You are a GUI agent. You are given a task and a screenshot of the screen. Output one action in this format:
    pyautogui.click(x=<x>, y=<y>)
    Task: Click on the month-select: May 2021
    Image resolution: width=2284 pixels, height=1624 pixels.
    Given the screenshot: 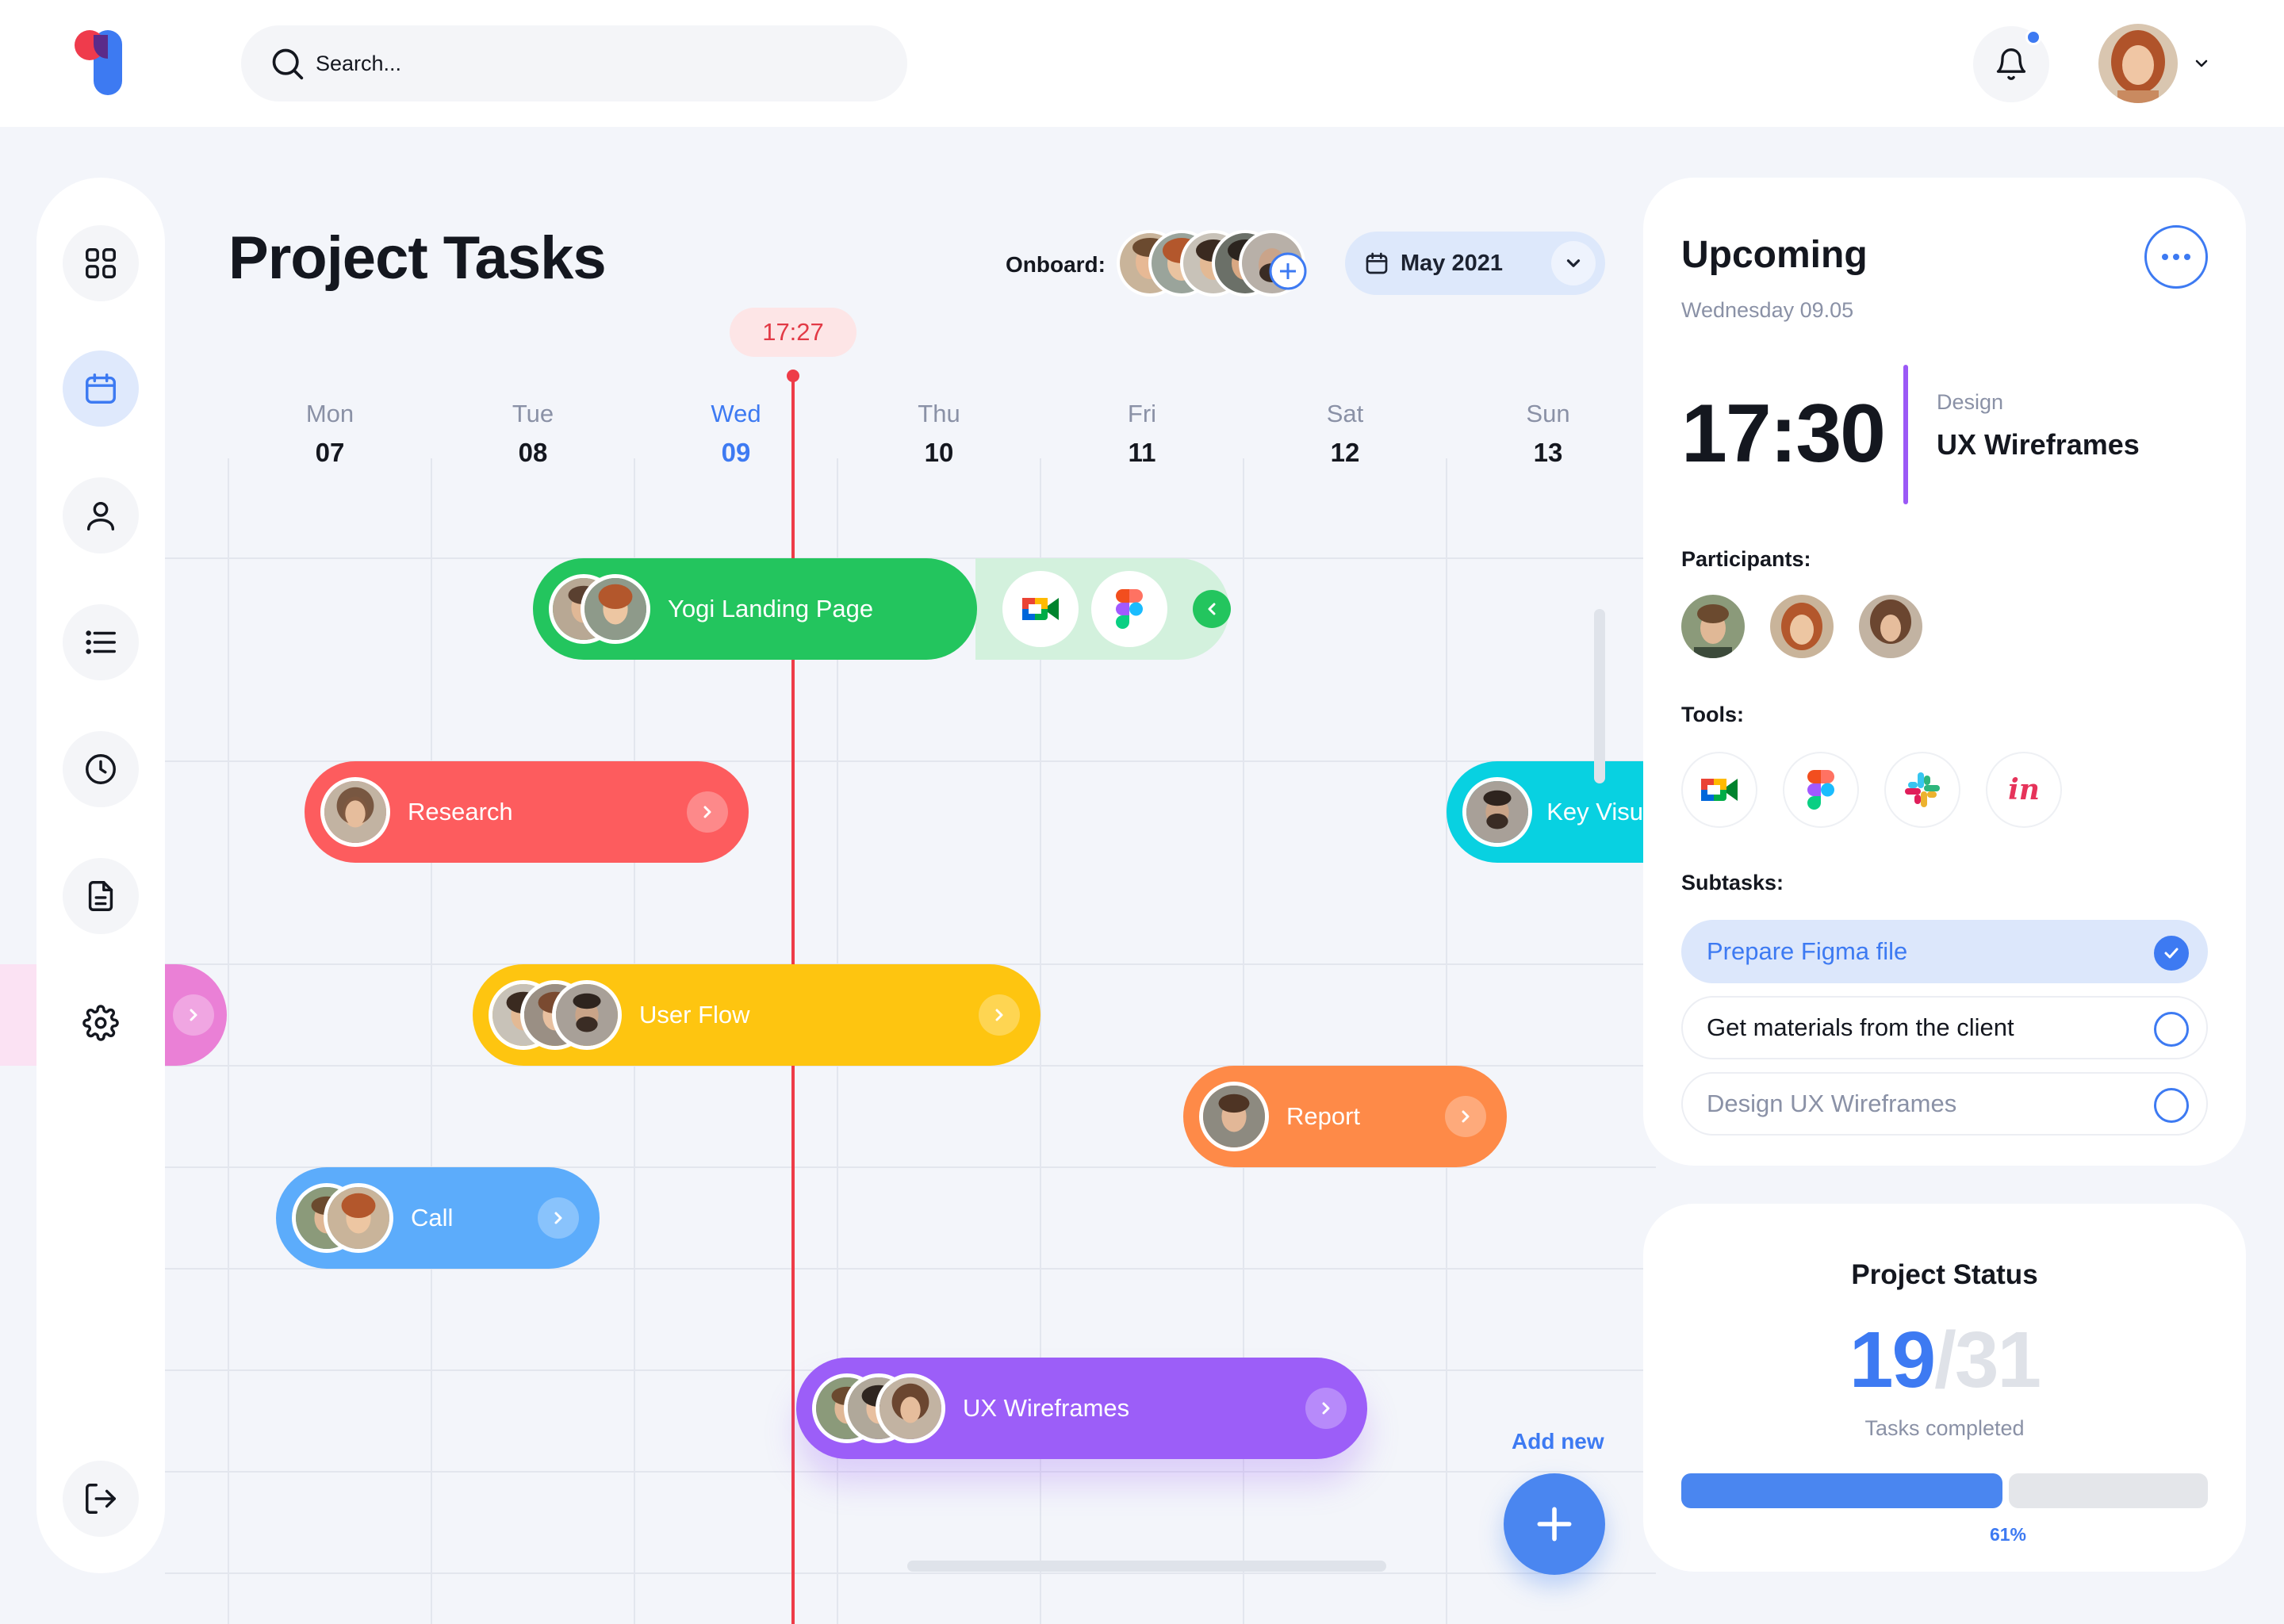 What is the action you would take?
    pyautogui.click(x=1475, y=263)
    